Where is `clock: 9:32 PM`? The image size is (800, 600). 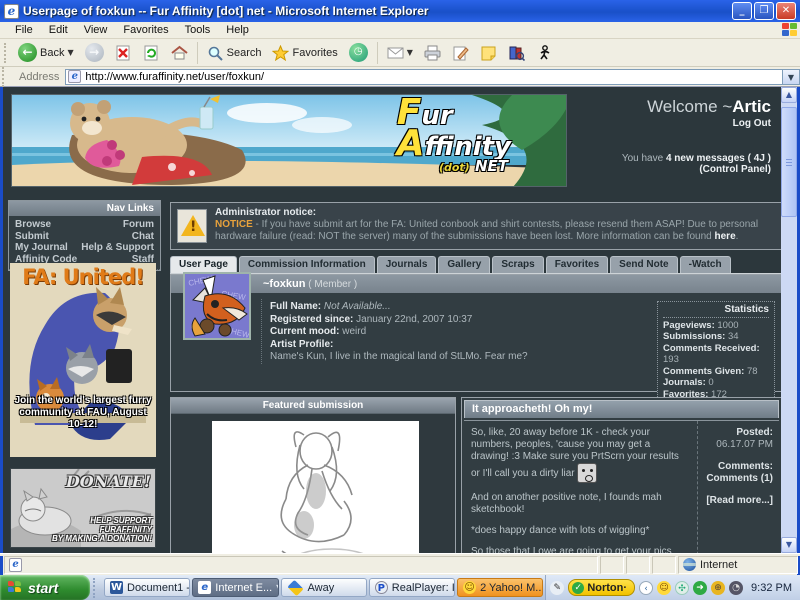
clock: 9:32 PM is located at coordinates (772, 587).